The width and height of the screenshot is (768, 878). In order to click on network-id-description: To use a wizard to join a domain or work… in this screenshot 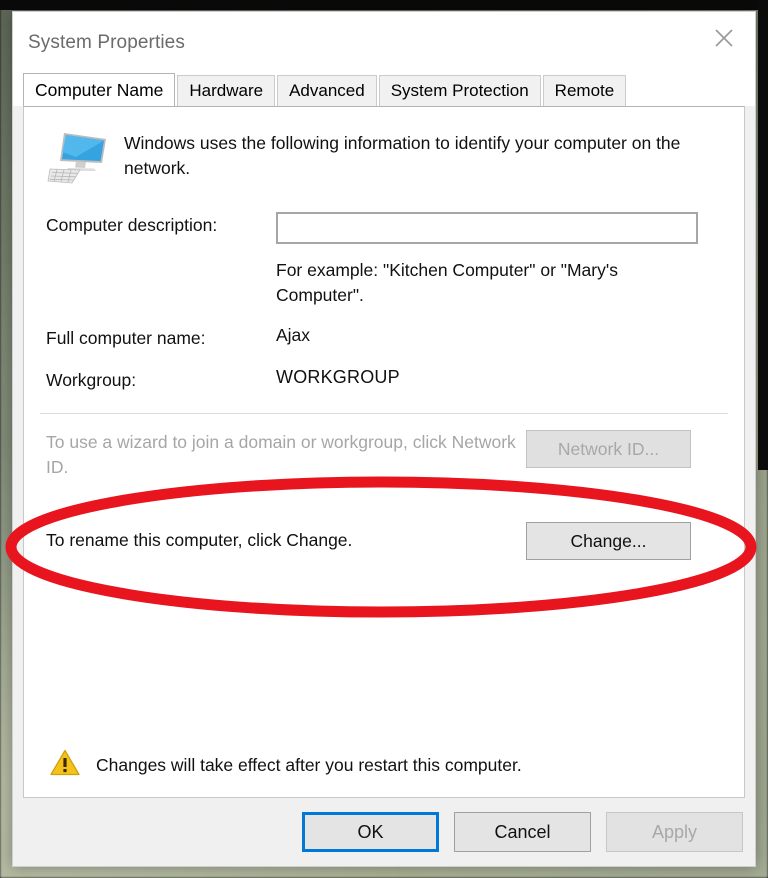, I will do `click(281, 454)`.